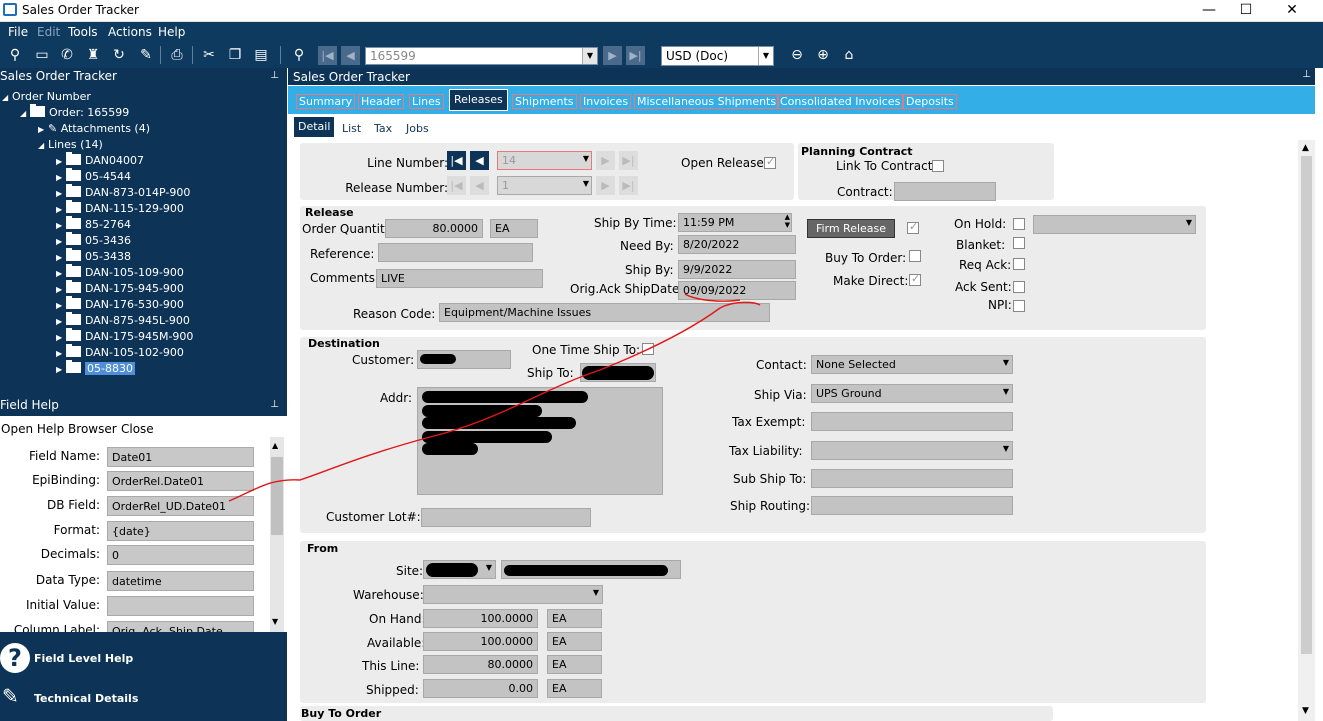  Describe the element at coordinates (849, 55) in the screenshot. I see `home-icon: ⌂` at that location.